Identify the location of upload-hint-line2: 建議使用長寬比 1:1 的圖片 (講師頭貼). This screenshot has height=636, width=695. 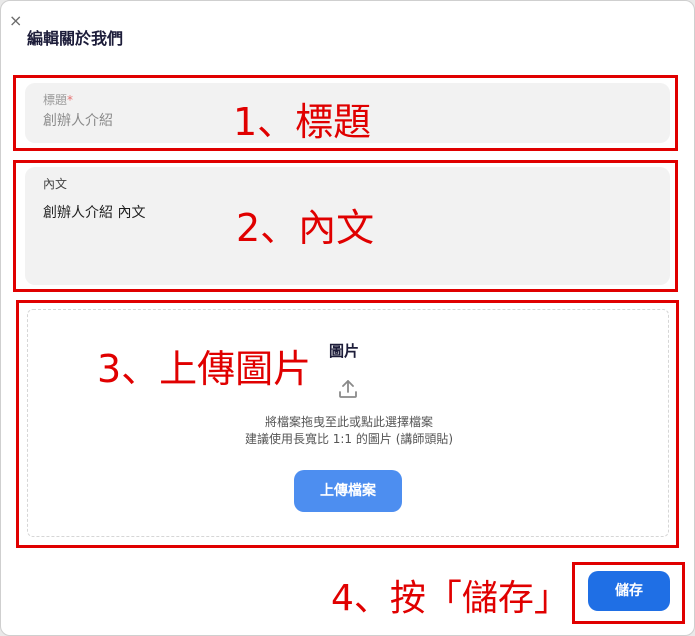
(349, 439).